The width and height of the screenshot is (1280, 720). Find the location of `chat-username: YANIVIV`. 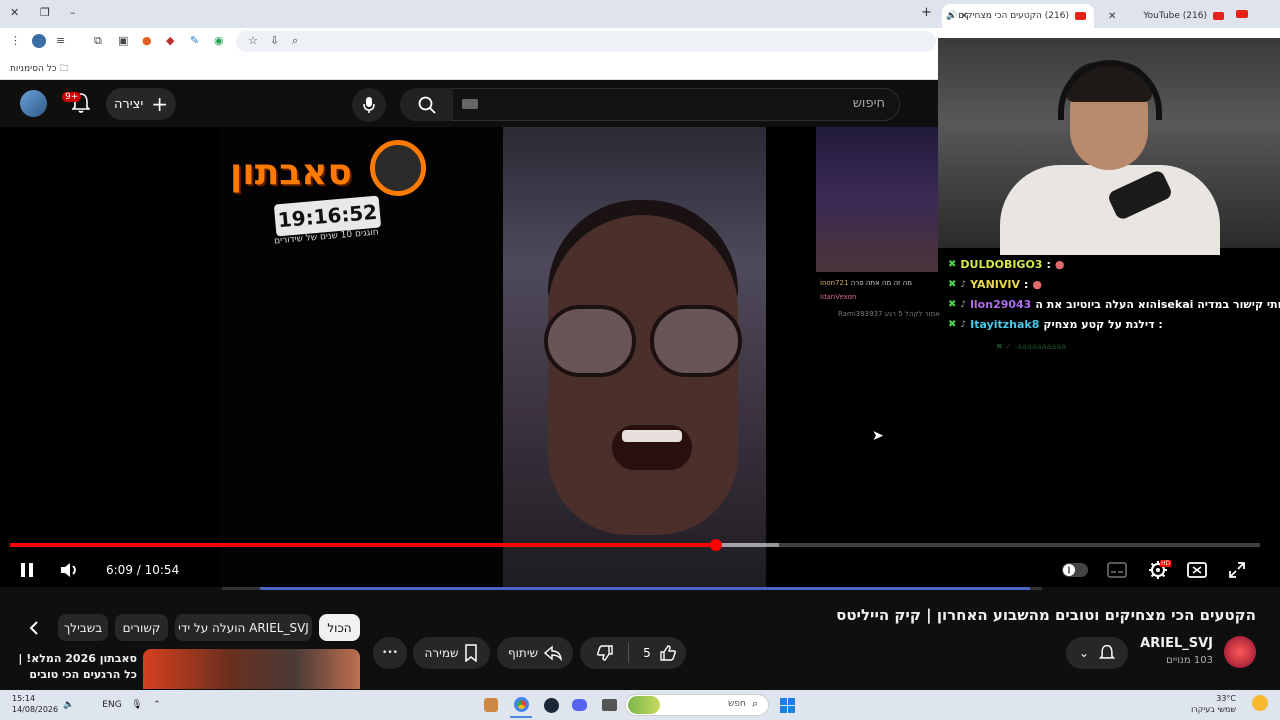

chat-username: YANIVIV is located at coordinates (995, 284).